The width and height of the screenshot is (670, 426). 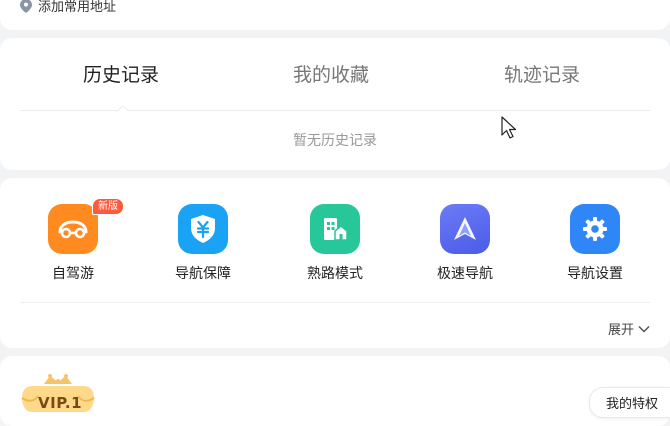 I want to click on arrow-up-icon, so click(x=465, y=228).